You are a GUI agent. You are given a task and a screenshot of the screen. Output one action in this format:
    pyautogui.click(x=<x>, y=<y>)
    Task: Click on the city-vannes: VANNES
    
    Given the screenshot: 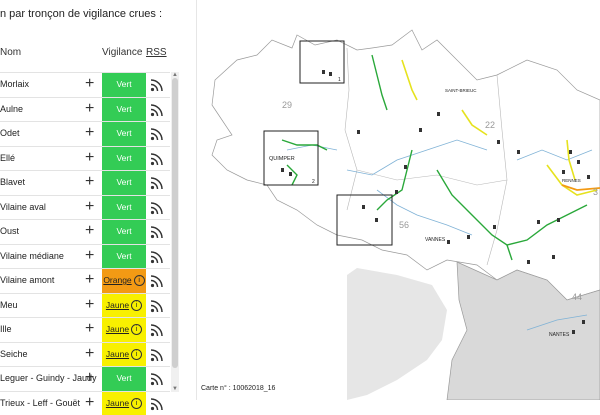 What is the action you would take?
    pyautogui.click(x=435, y=240)
    